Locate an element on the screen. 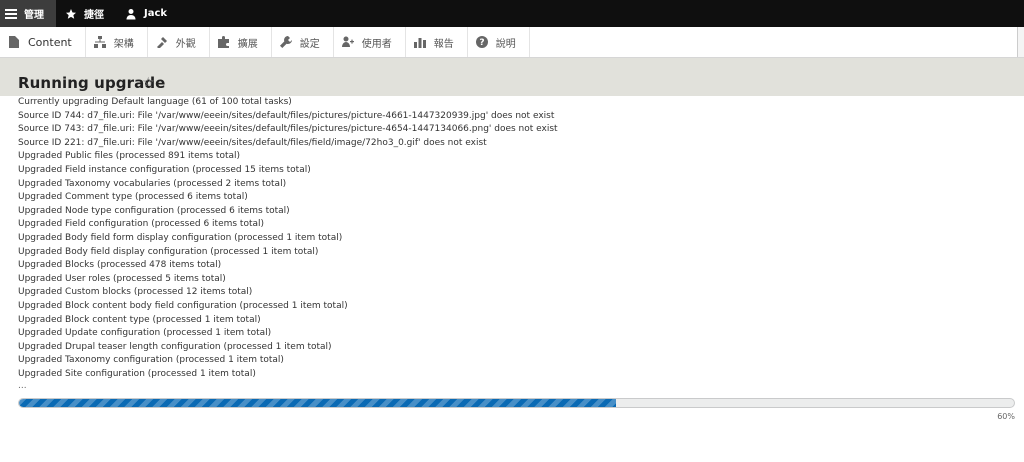 This screenshot has height=462, width=1024. tray-item-people: 使用者 is located at coordinates (370, 42).